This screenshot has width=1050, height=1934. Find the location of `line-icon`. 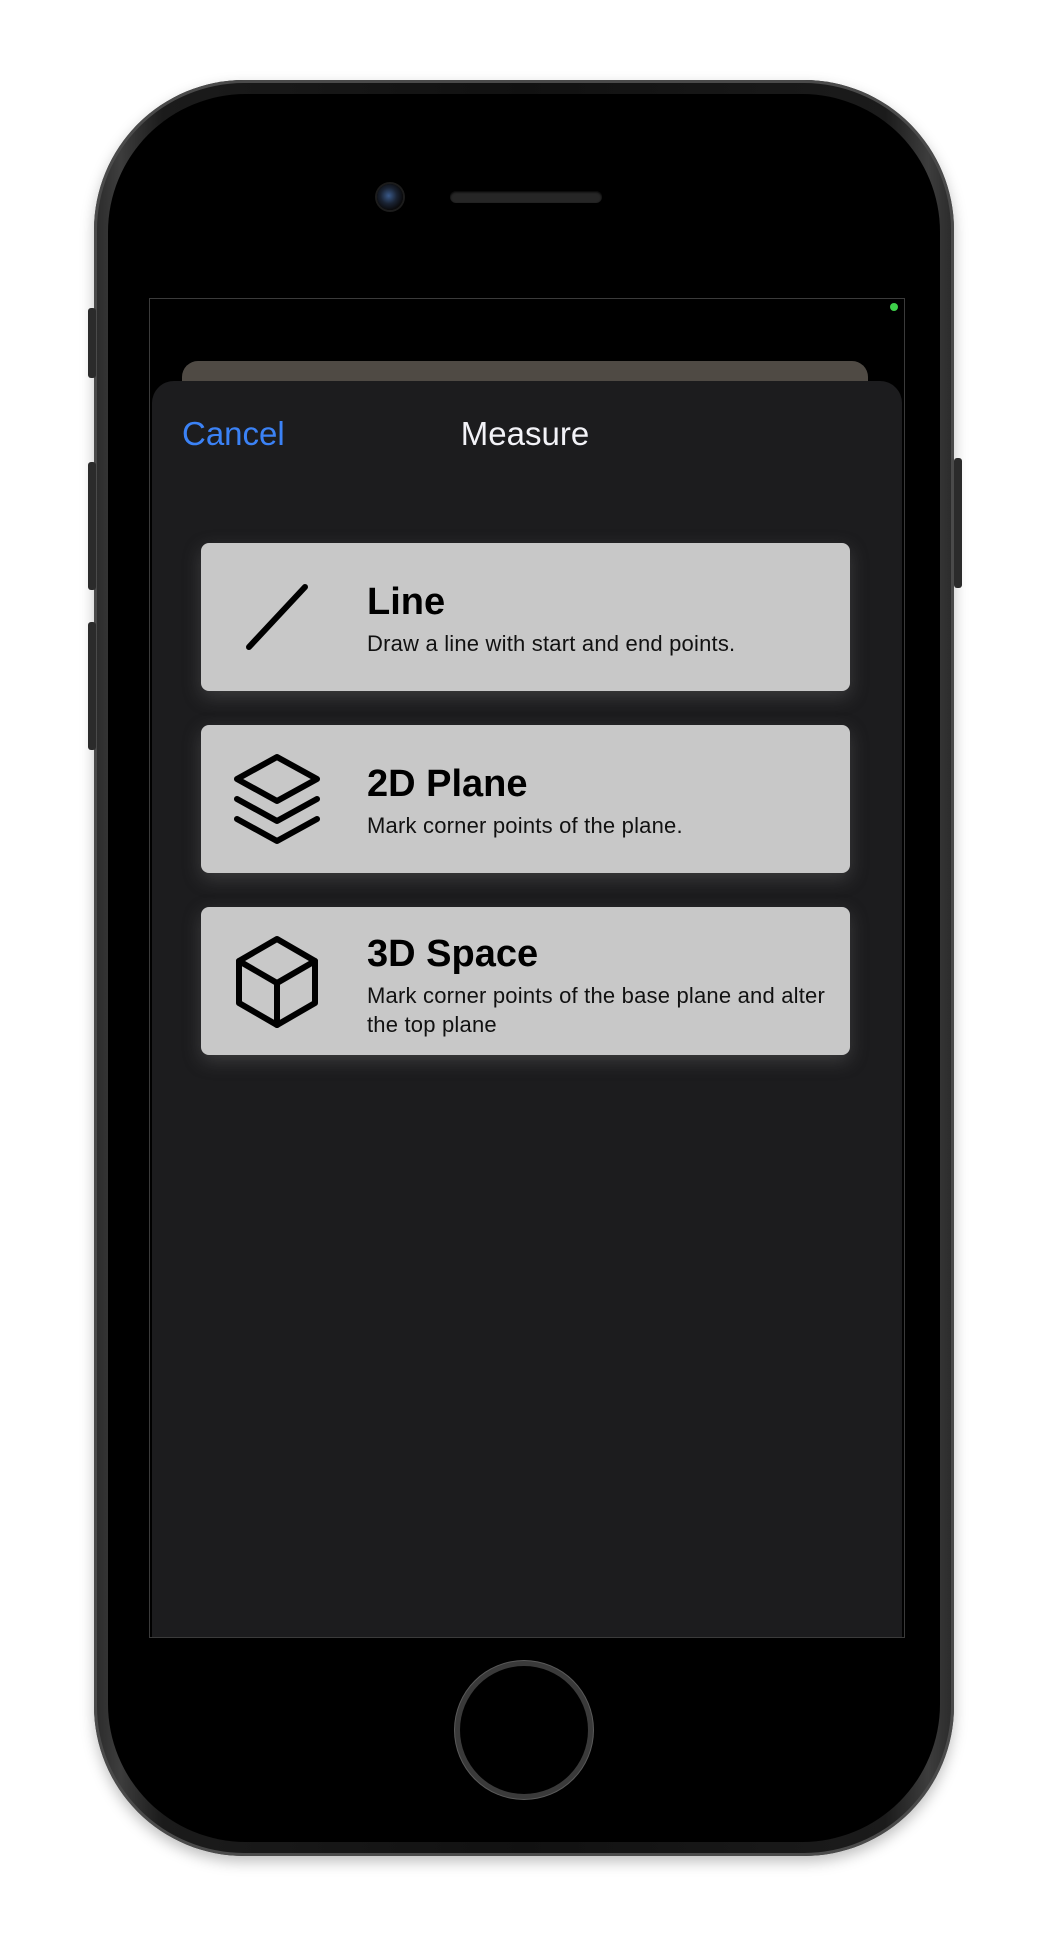

line-icon is located at coordinates (277, 617).